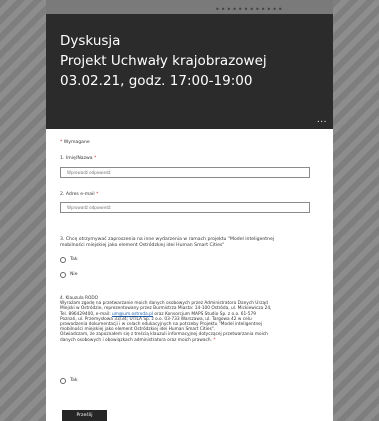 The width and height of the screenshot is (379, 421). Describe the element at coordinates (132, 314) in the screenshot. I see `email-link: um@um.ostroda.pl` at that location.